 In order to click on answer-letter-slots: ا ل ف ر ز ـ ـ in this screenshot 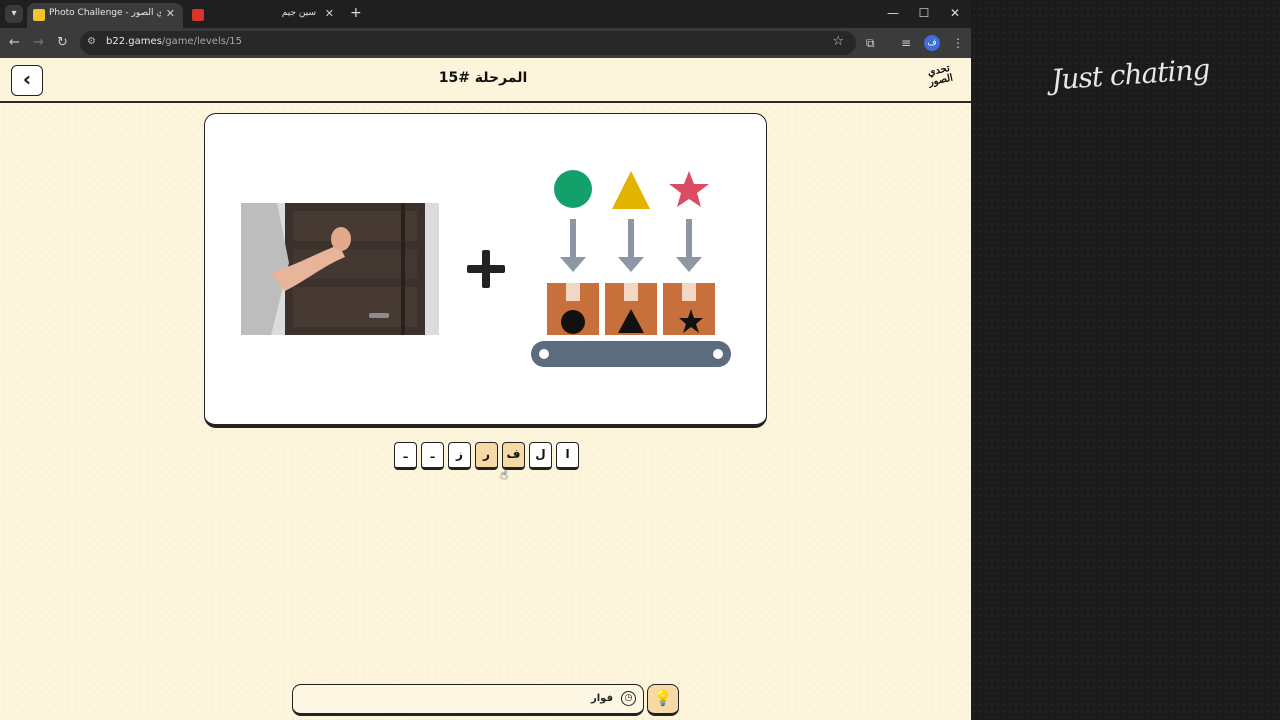, I will do `click(486, 456)`.